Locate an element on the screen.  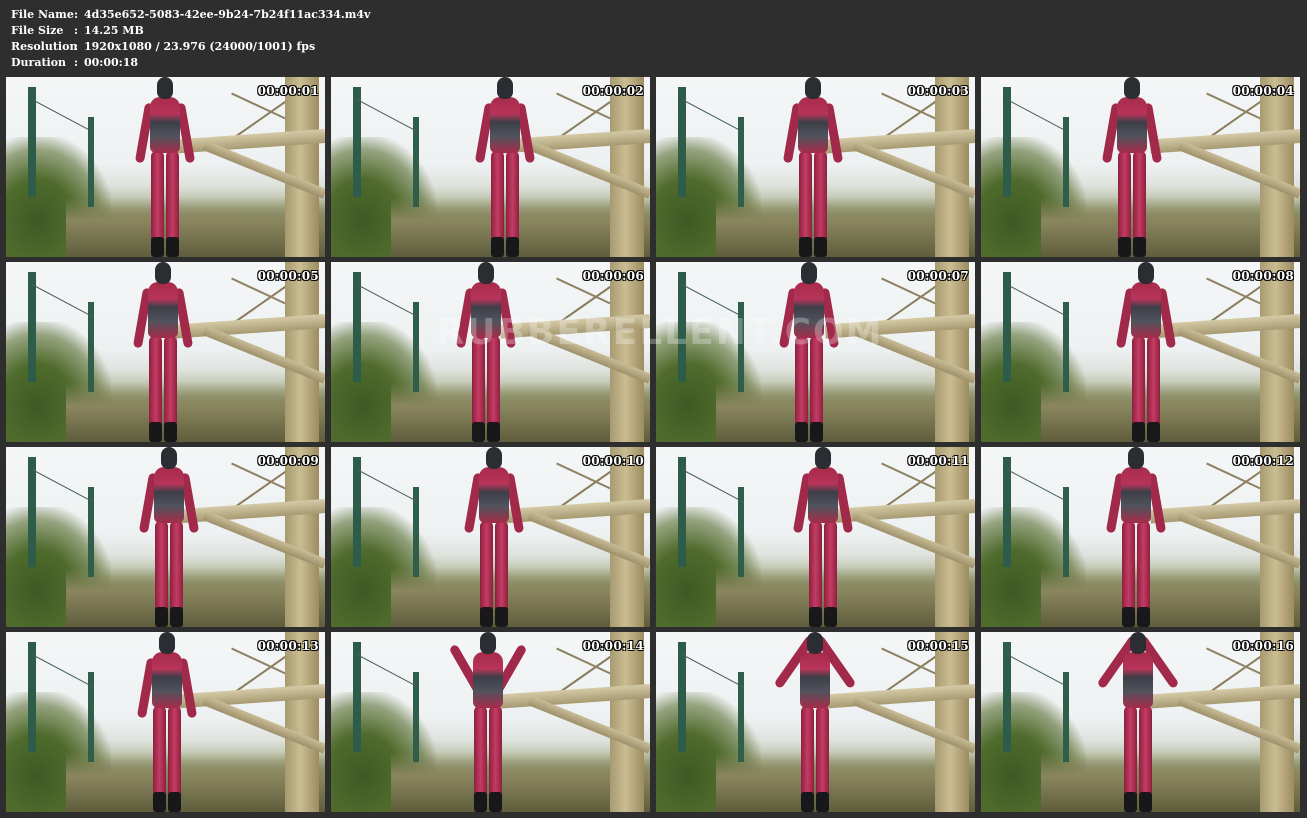
video-thumbnail: 00:00:09 is located at coordinates (165, 537).